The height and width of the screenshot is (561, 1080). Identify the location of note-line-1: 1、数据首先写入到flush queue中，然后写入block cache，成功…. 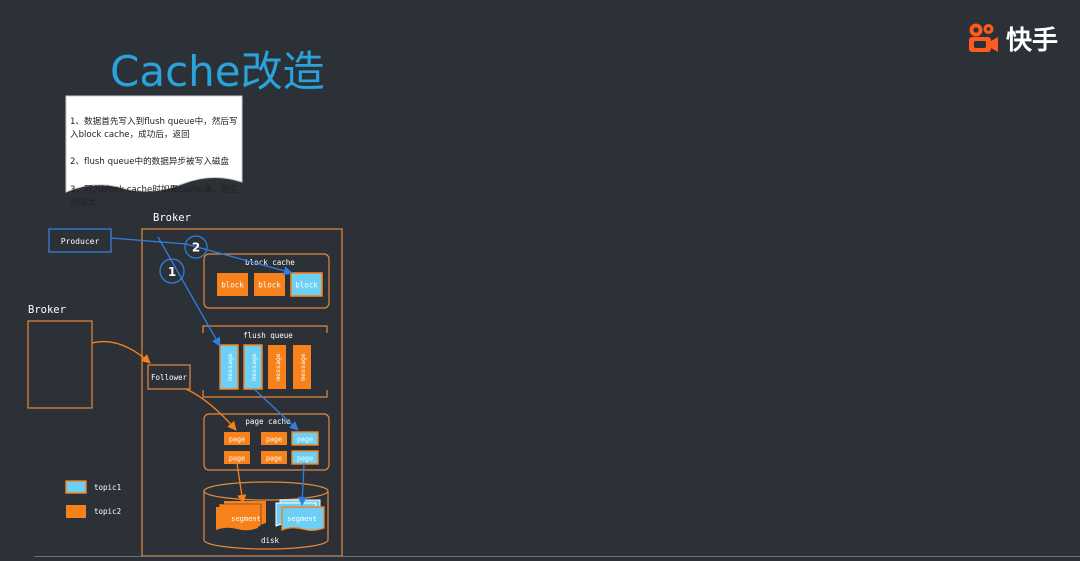
(154, 128).